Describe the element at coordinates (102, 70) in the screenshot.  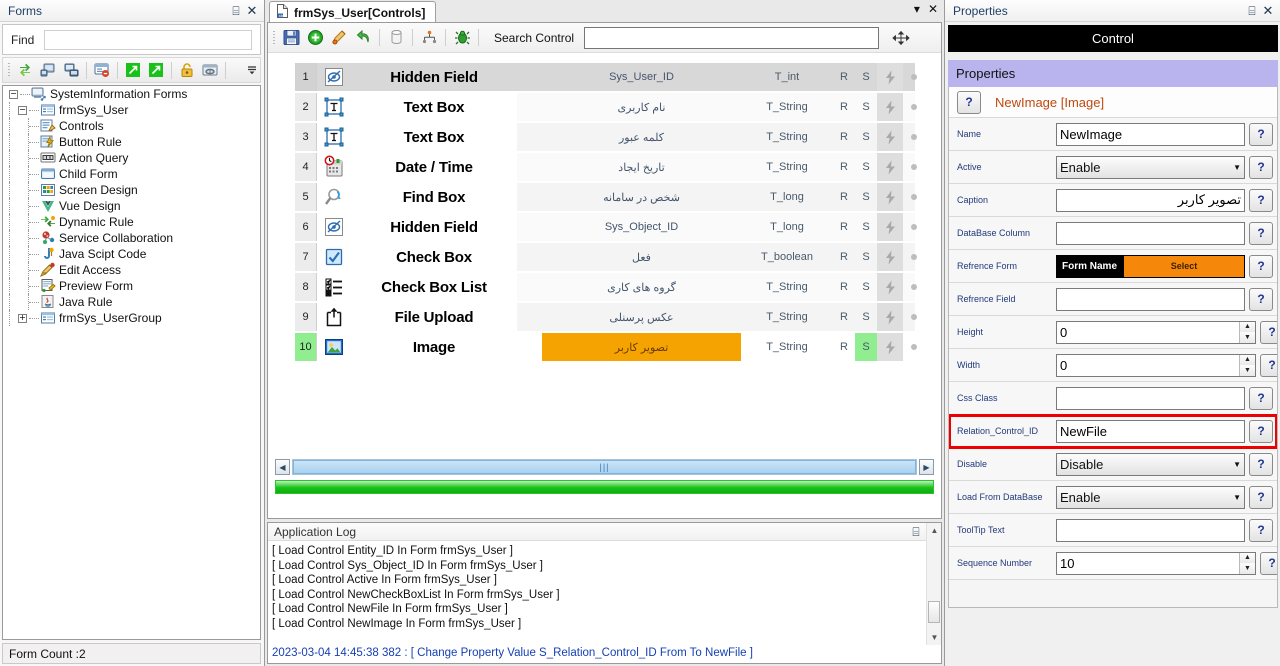
I see `form-remove-icon` at that location.